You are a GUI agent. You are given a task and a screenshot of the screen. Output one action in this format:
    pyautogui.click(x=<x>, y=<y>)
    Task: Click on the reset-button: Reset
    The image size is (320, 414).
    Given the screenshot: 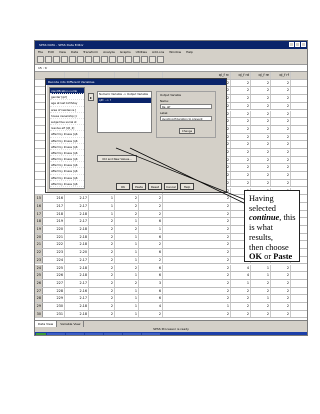 What is the action you would take?
    pyautogui.click(x=155, y=186)
    